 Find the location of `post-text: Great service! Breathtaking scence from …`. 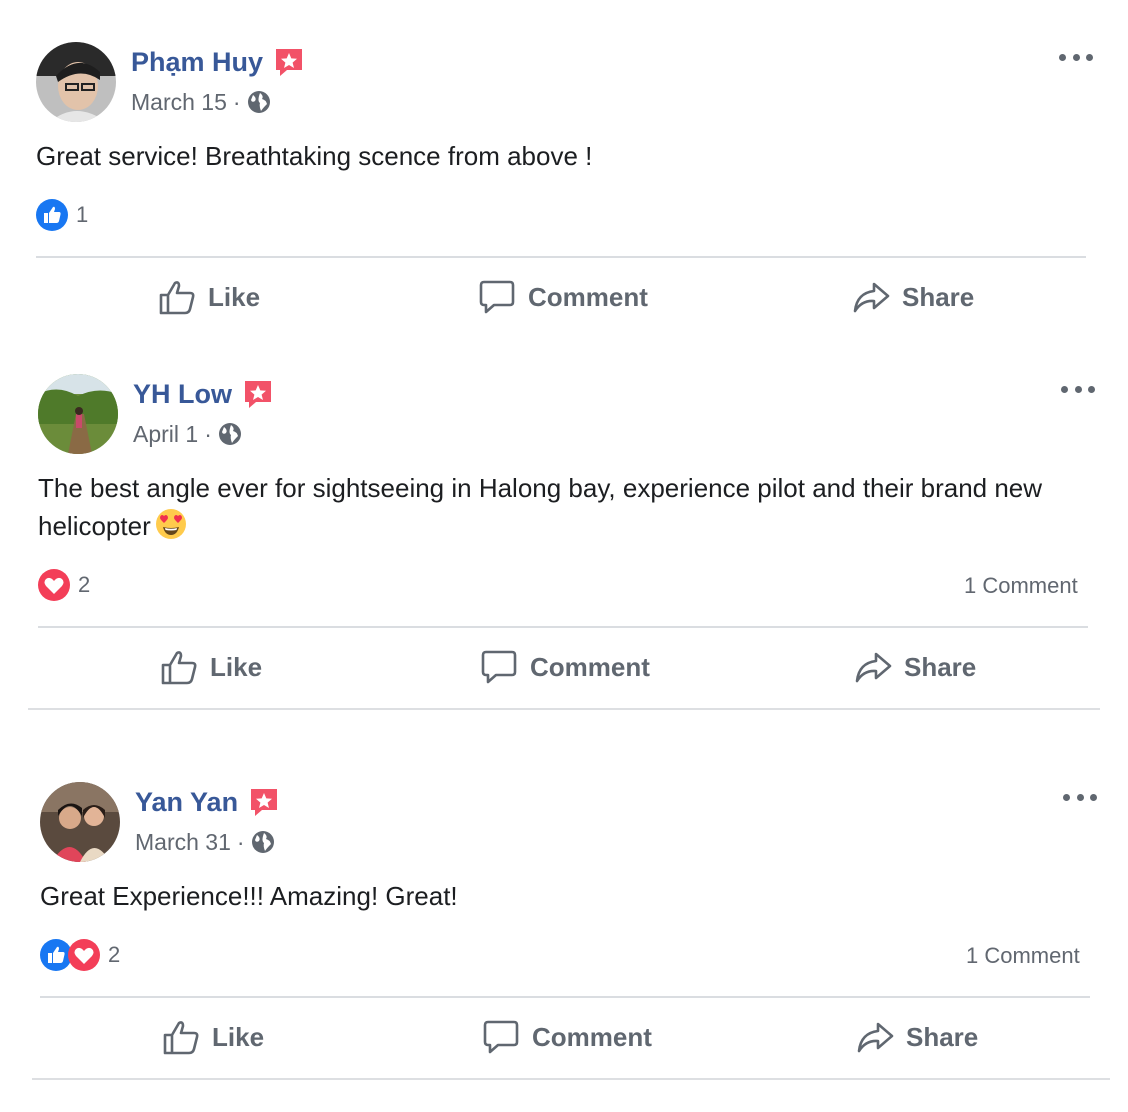

post-text: Great service! Breathtaking scence from … is located at coordinates (314, 156).